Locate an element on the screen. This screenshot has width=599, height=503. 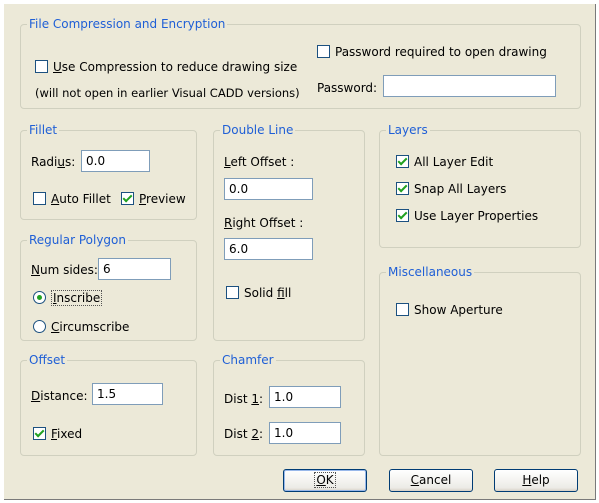
dist2-input: 1.0 is located at coordinates (305, 433).